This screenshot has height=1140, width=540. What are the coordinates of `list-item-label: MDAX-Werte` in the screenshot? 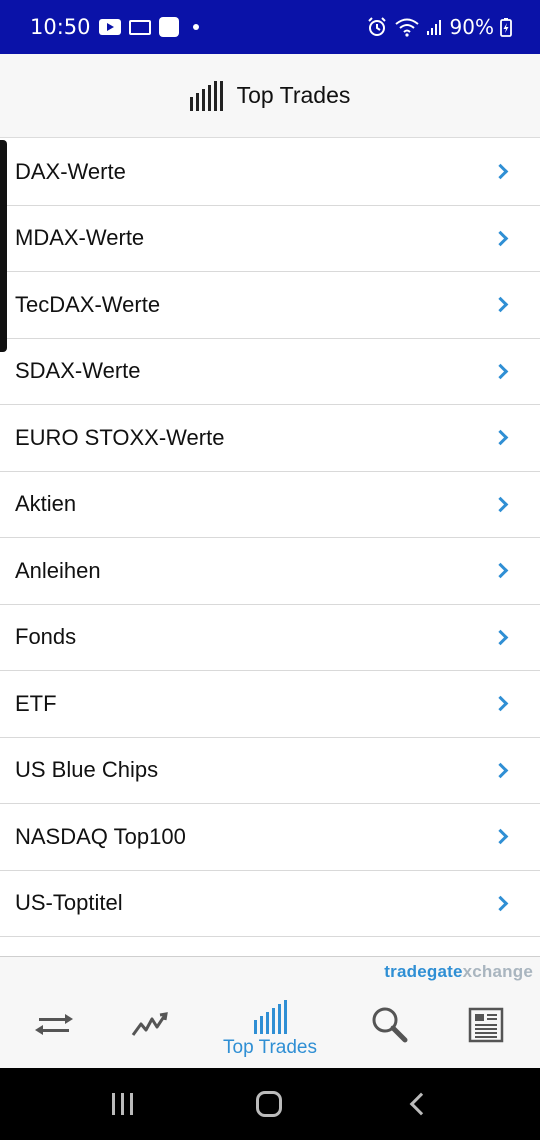 It's located at (80, 238).